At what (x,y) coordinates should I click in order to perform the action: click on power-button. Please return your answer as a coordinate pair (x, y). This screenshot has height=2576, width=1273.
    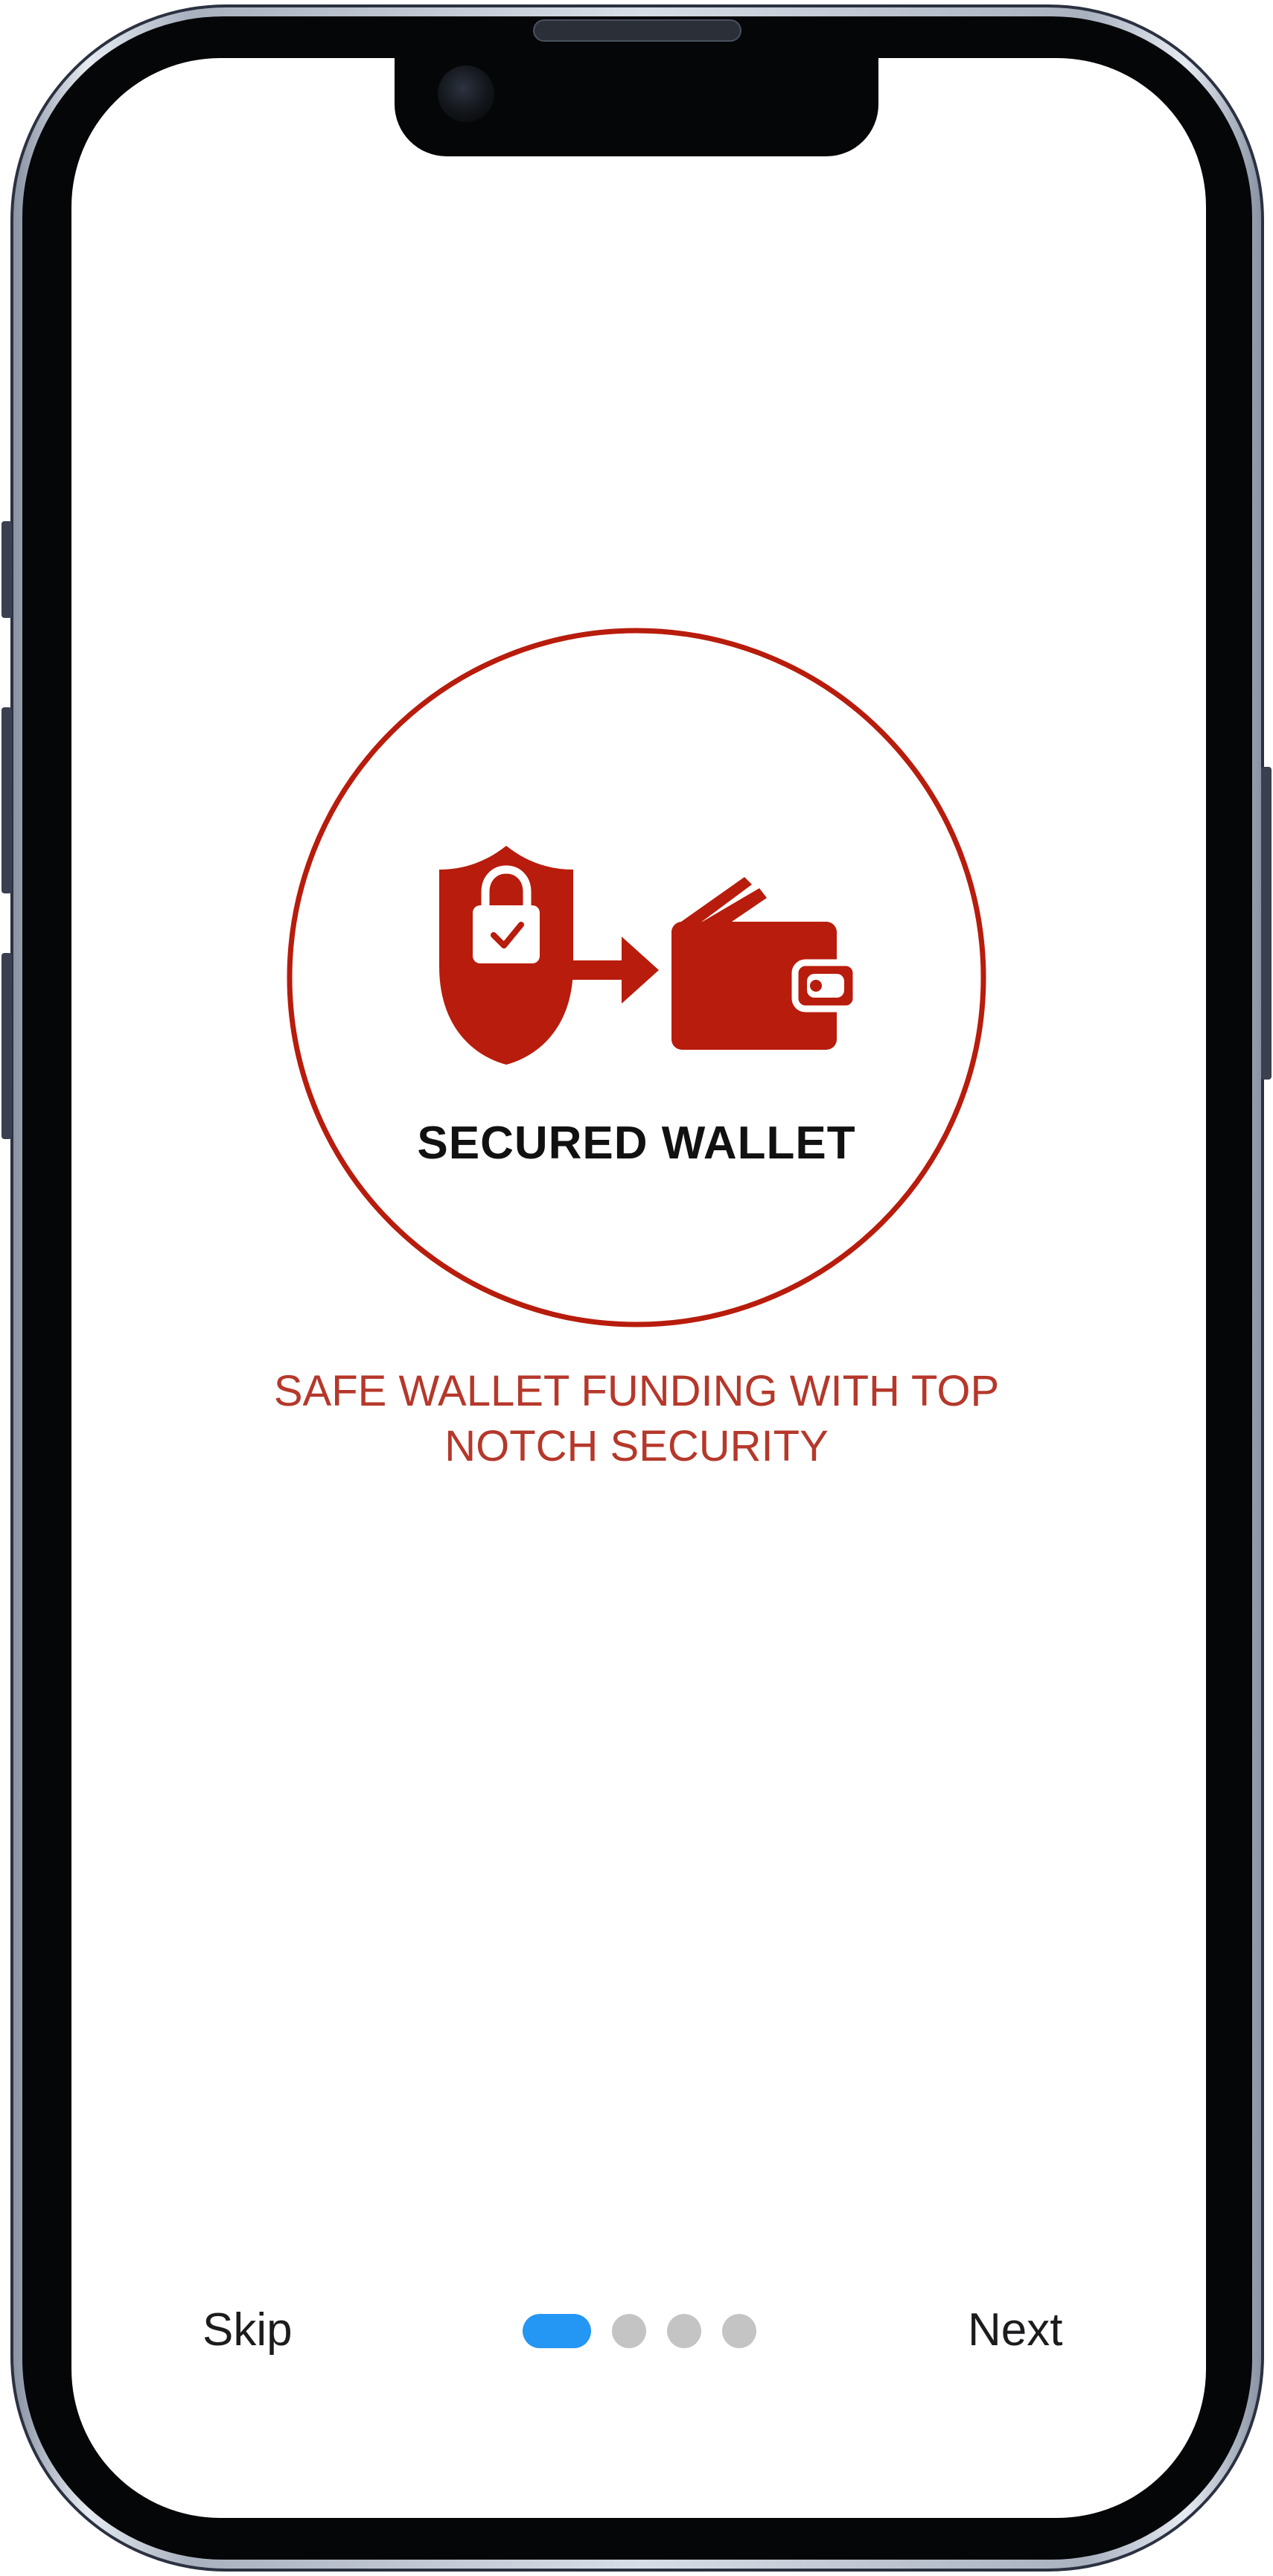
    Looking at the image, I should click on (1267, 923).